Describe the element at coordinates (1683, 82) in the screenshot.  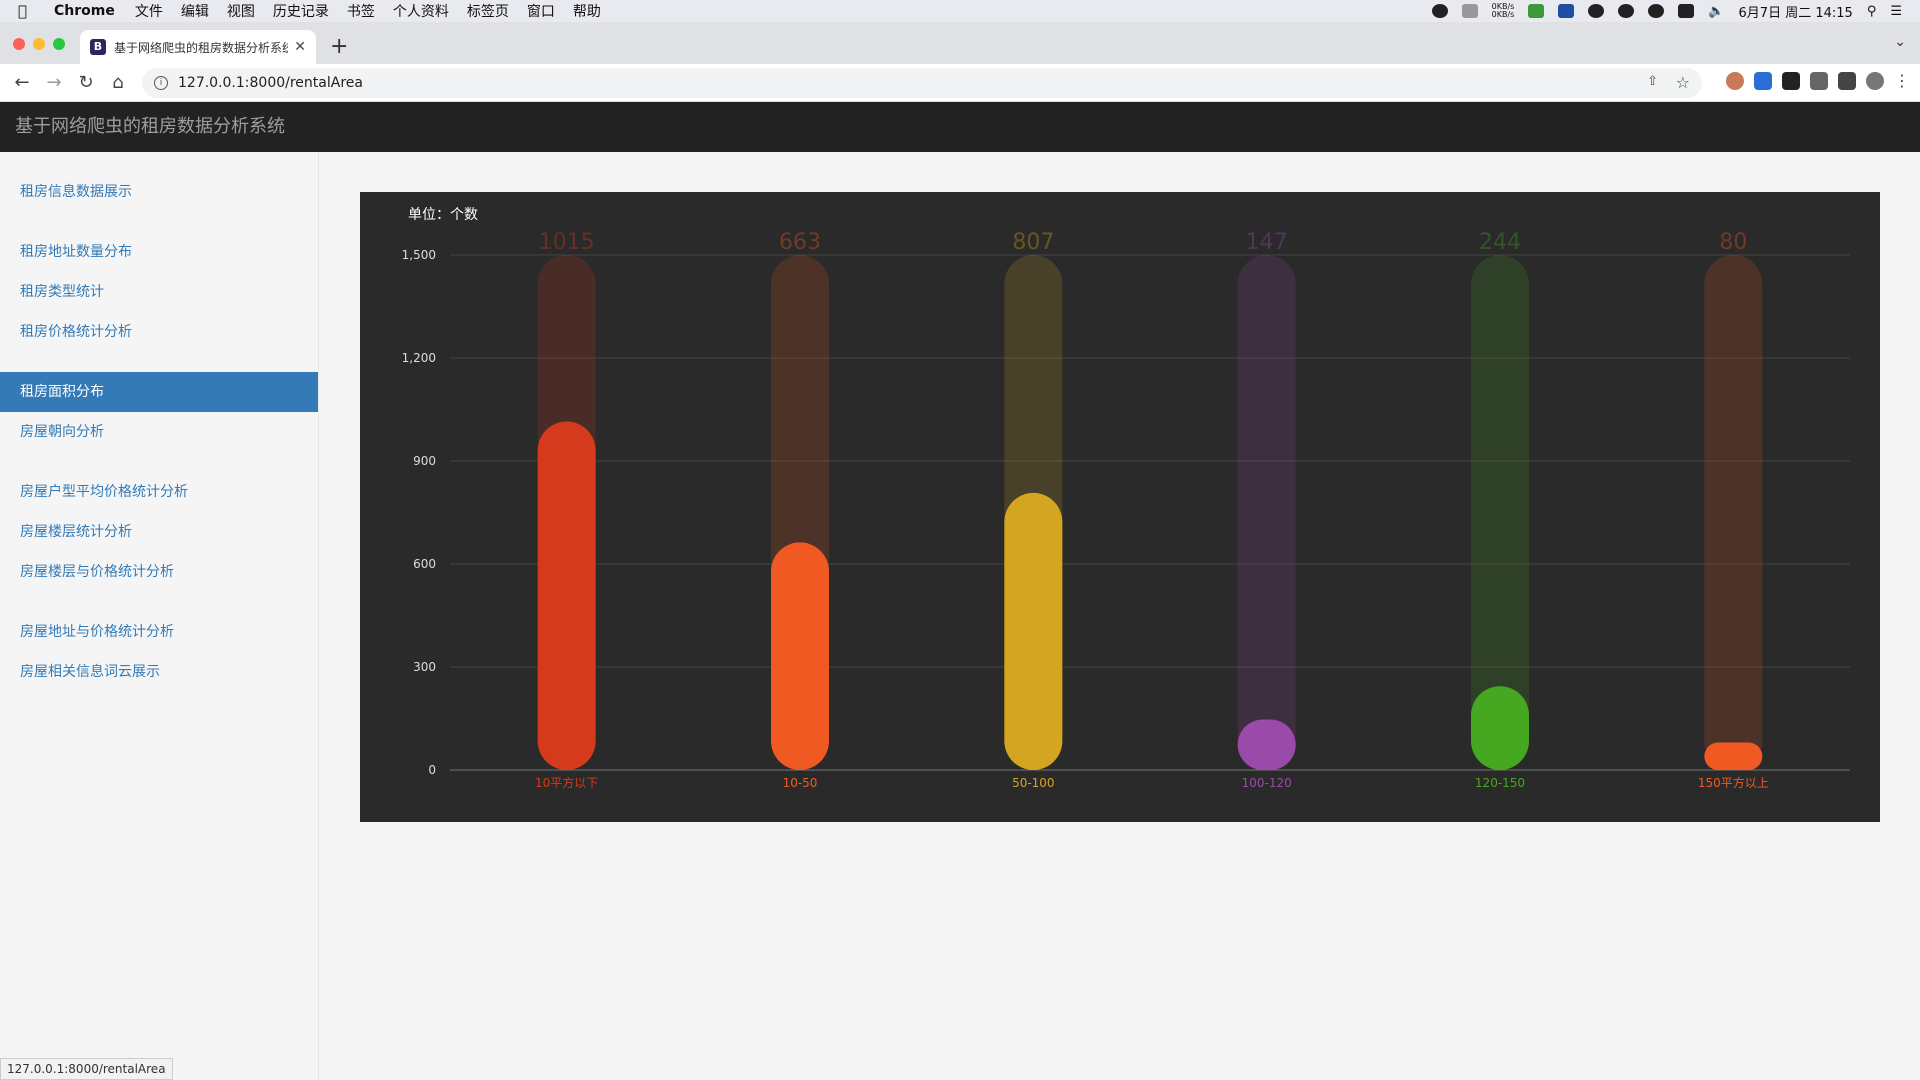
I see `bookmark-star-icon: ☆` at that location.